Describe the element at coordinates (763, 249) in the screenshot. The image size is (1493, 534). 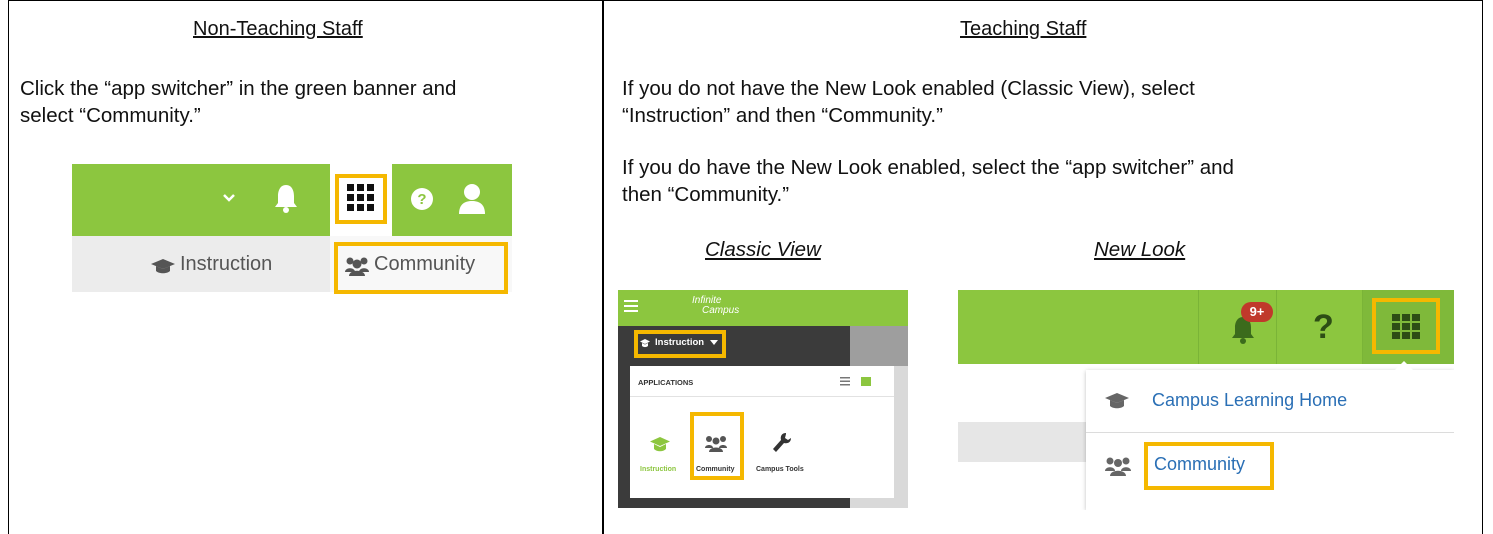
I see `classic-view-caption: Classic View` at that location.